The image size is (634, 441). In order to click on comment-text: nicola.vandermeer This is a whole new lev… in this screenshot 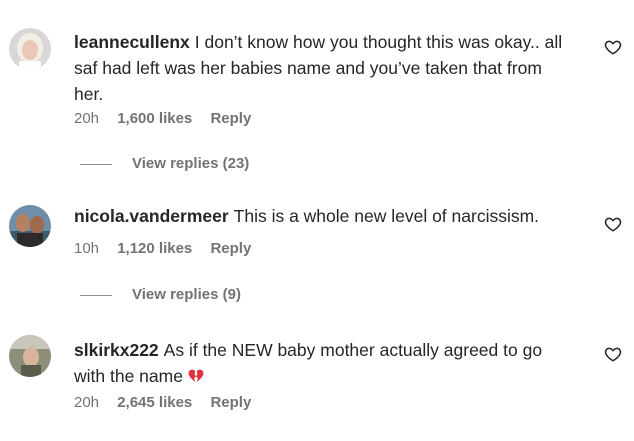, I will do `click(324, 216)`.